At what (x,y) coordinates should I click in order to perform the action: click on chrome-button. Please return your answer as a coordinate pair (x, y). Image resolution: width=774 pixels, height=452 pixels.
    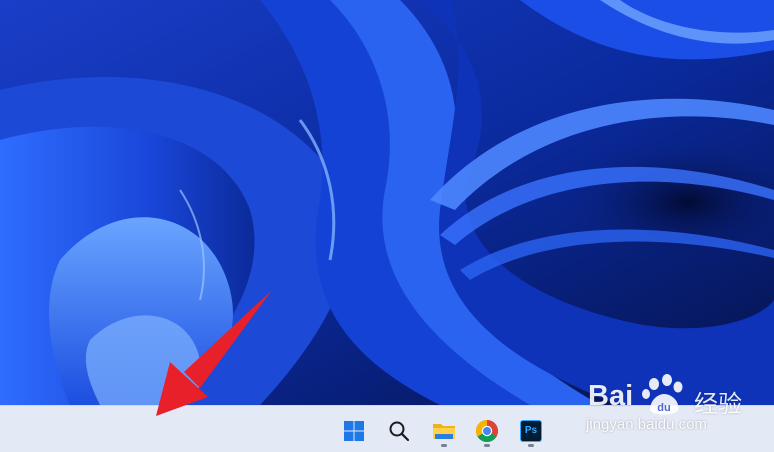
    Looking at the image, I should click on (487, 431).